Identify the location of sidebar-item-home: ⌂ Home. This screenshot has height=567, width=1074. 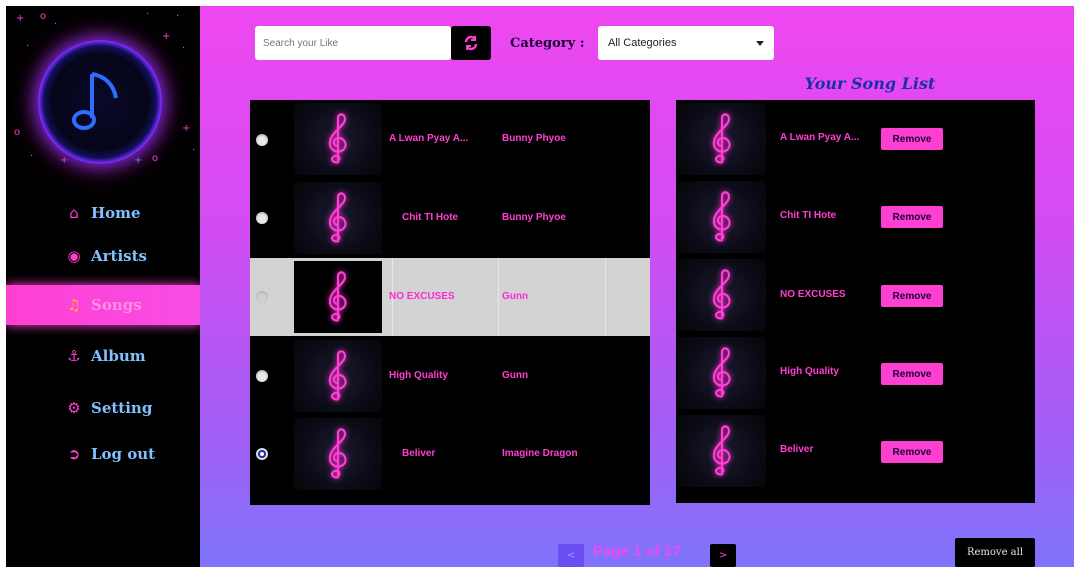
(103, 213).